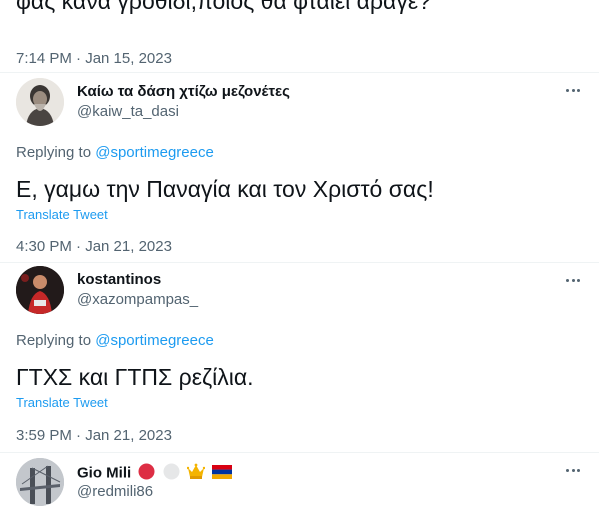  What do you see at coordinates (94, 435) in the screenshot?
I see `tweet-timestamp: 3:59 PM · Jan 21, 2023` at bounding box center [94, 435].